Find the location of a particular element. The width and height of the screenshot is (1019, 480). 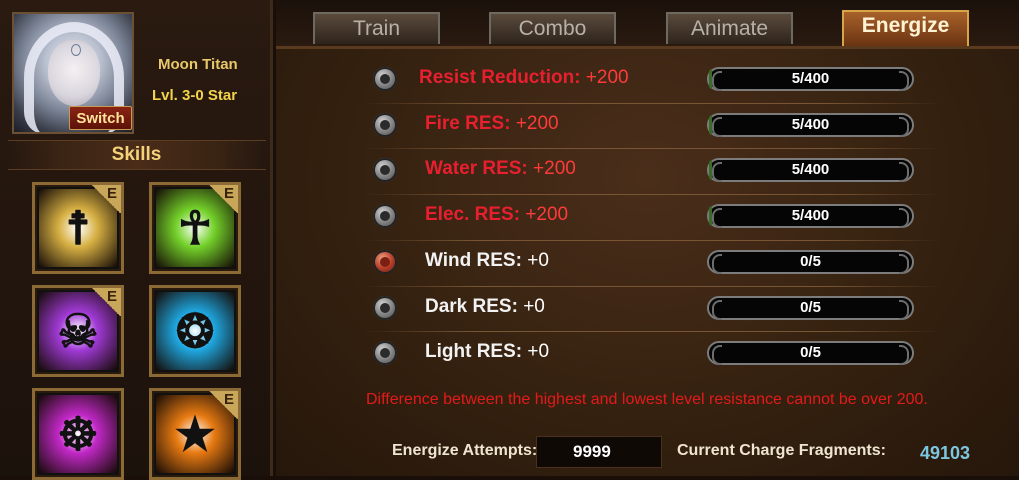

skill-glyph-icon: ☸ is located at coordinates (78, 434).